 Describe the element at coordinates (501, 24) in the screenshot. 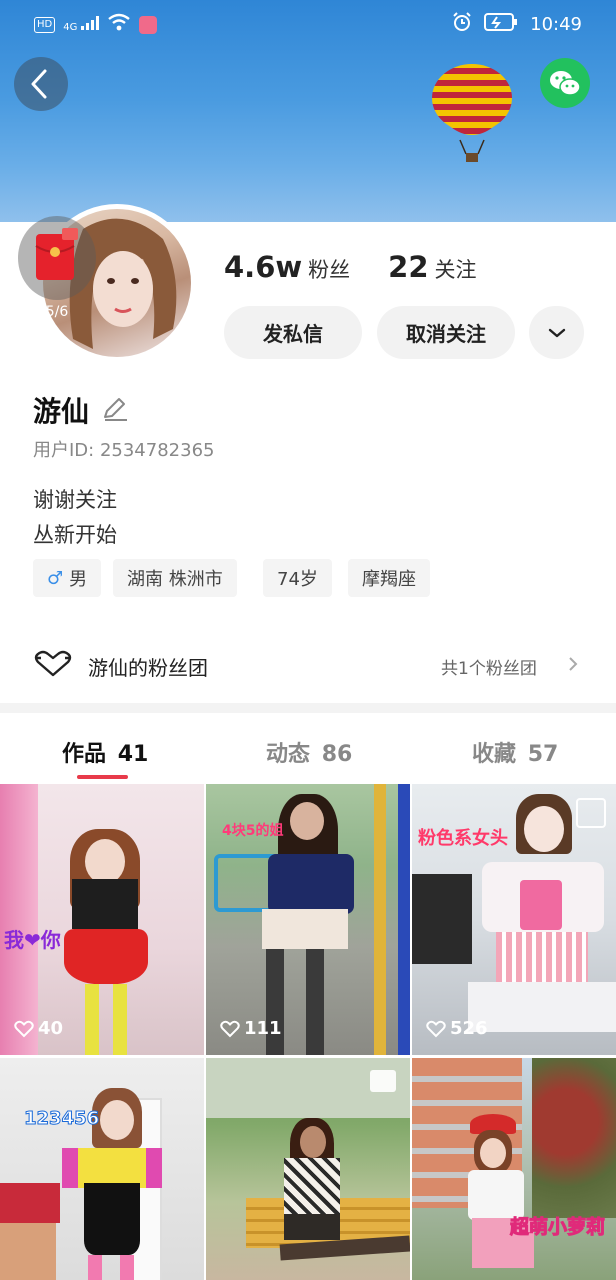

I see `battery-icon` at that location.